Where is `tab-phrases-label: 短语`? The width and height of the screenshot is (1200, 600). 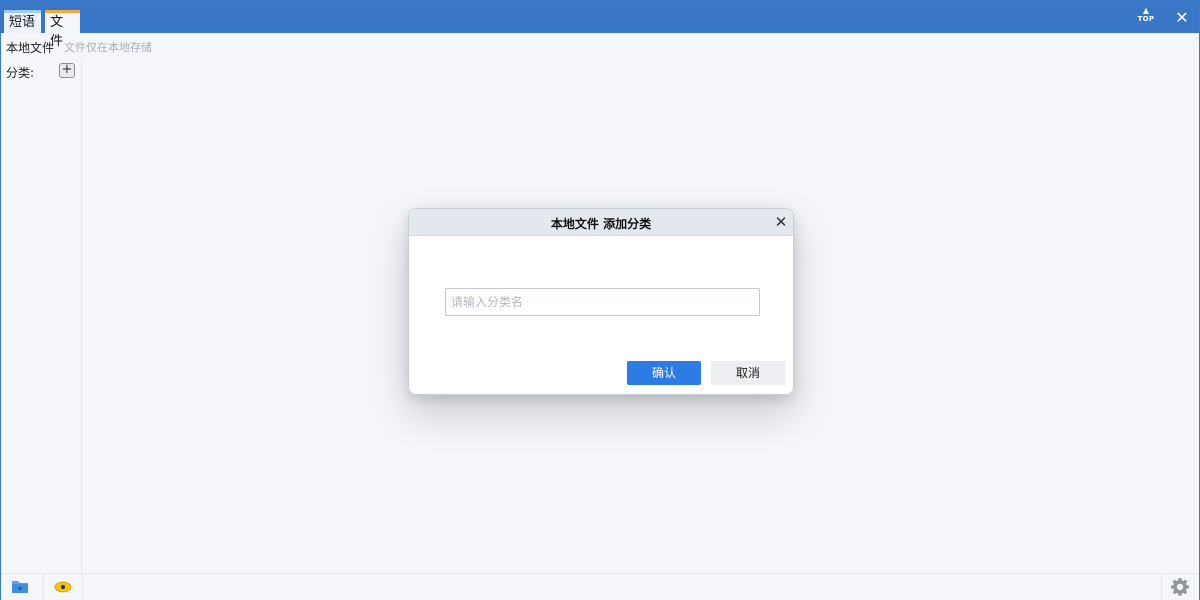
tab-phrases-label: 短语 is located at coordinates (22, 22).